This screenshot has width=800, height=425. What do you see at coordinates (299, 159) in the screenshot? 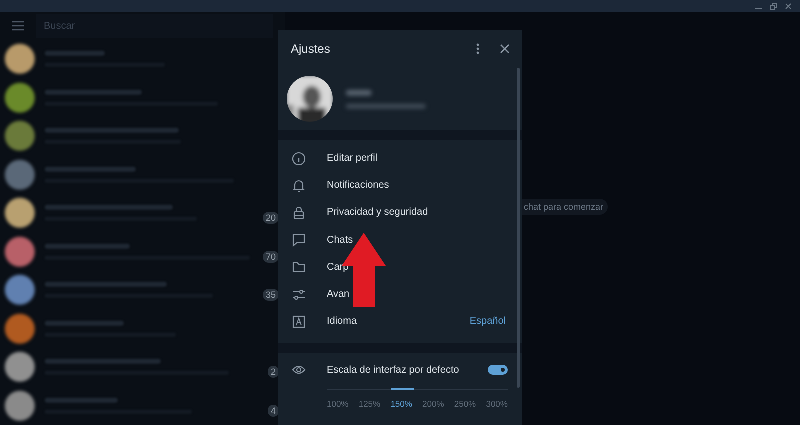
I see `info-icon` at bounding box center [299, 159].